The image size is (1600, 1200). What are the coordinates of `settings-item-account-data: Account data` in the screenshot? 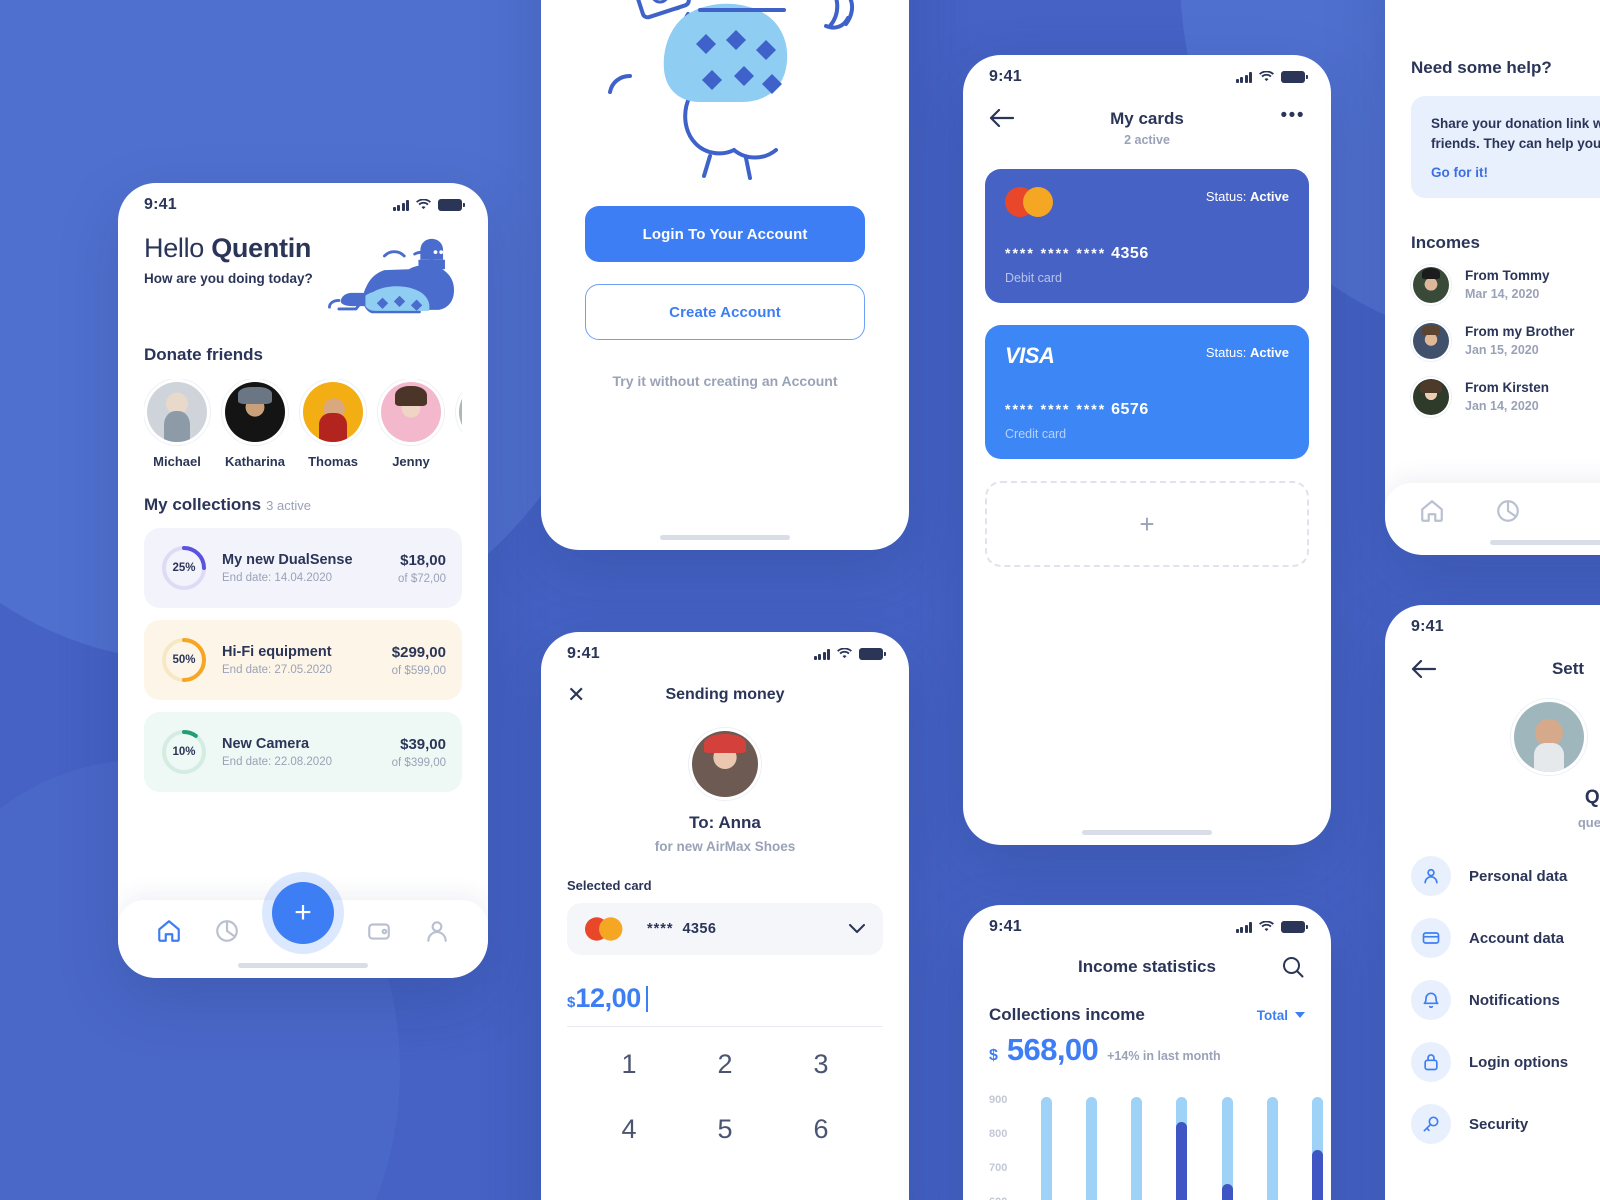 It's located at (1505, 938).